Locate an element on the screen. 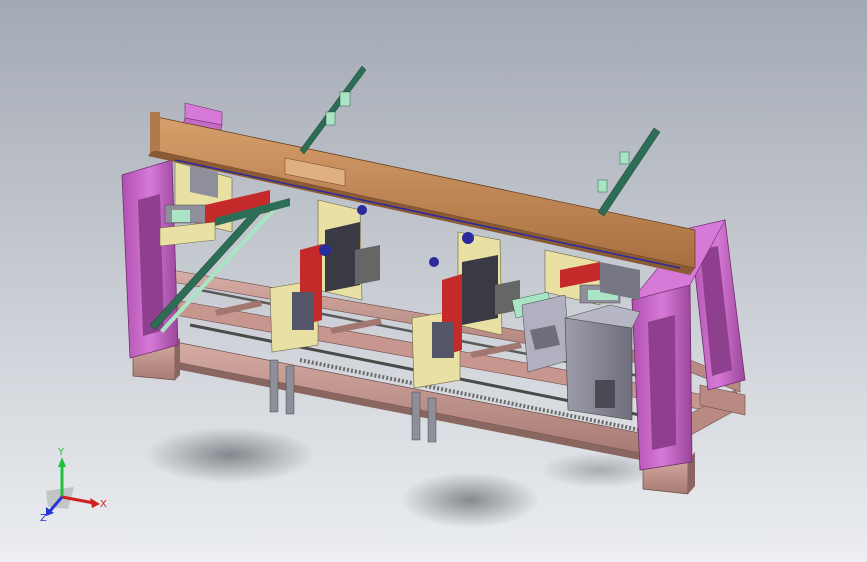 The height and width of the screenshot is (562, 867). triad-z-label: Z is located at coordinates (43, 518).